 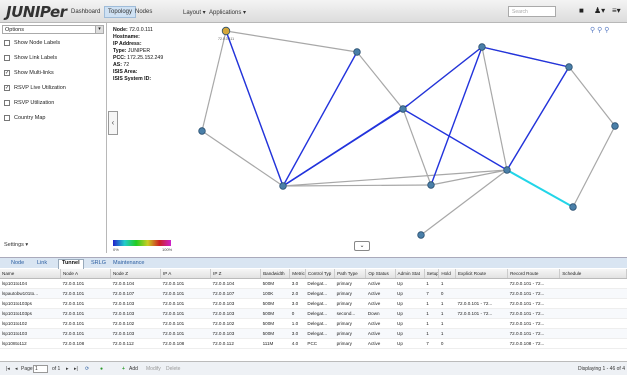 I want to click on legend-min-label: 0%, so click(x=116, y=249).